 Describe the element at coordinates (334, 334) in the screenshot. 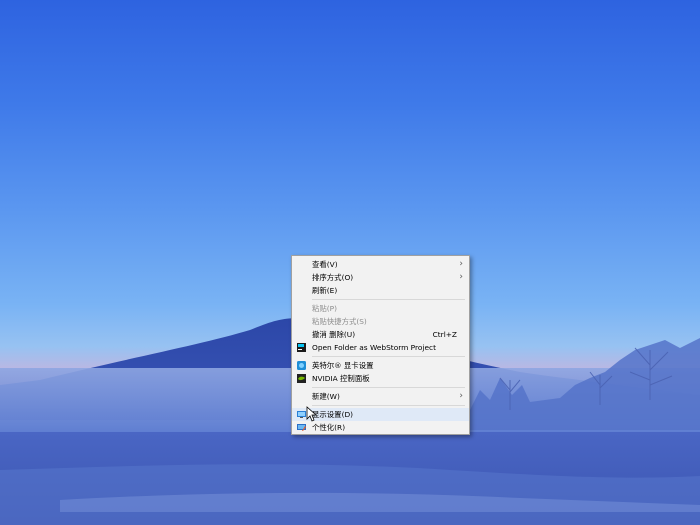

I see `menu-item-label: 撤消 删除(U)` at that location.